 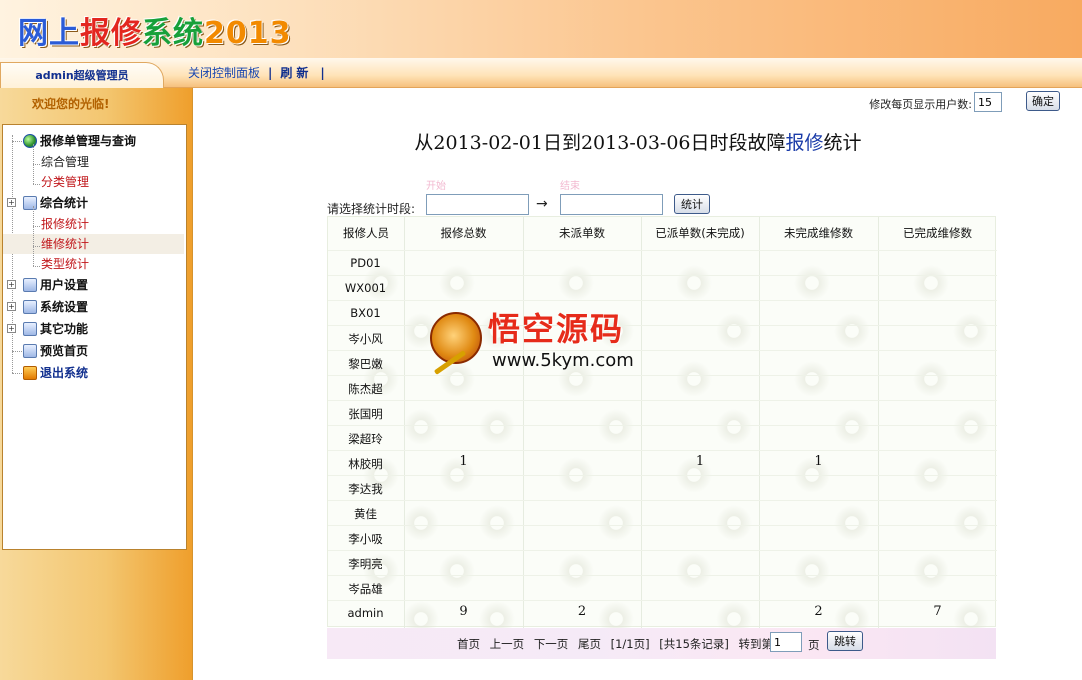 What do you see at coordinates (93, 285) in the screenshot?
I see `tree-item: + 用户设置` at bounding box center [93, 285].